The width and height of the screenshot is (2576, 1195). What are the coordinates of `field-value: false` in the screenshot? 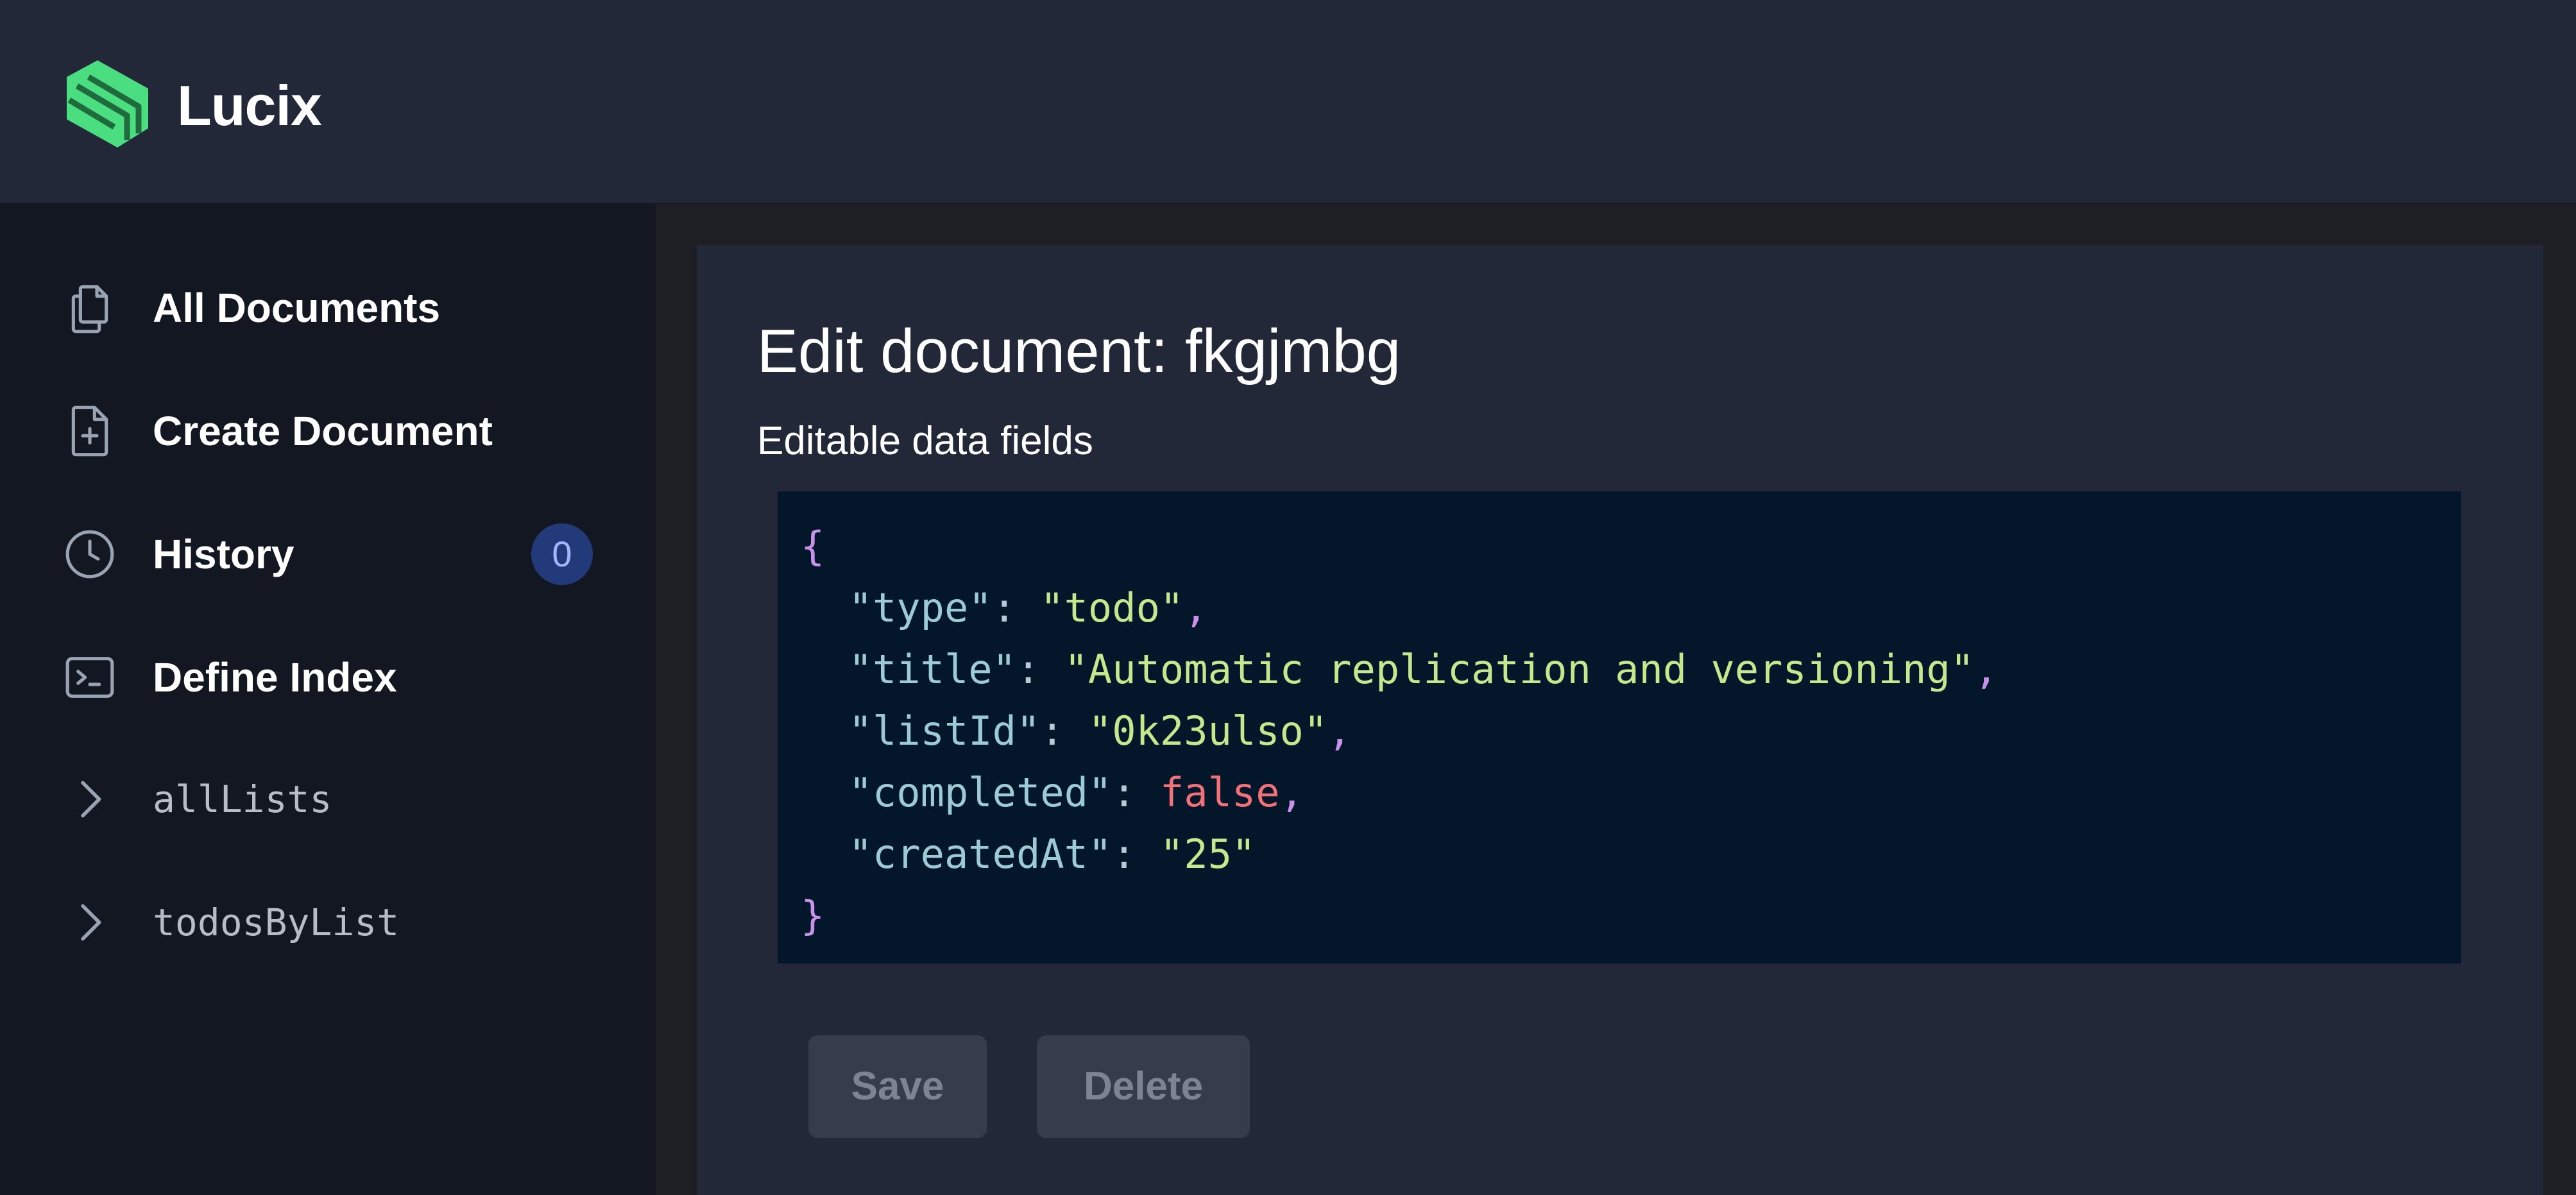 It's located at (1219, 792).